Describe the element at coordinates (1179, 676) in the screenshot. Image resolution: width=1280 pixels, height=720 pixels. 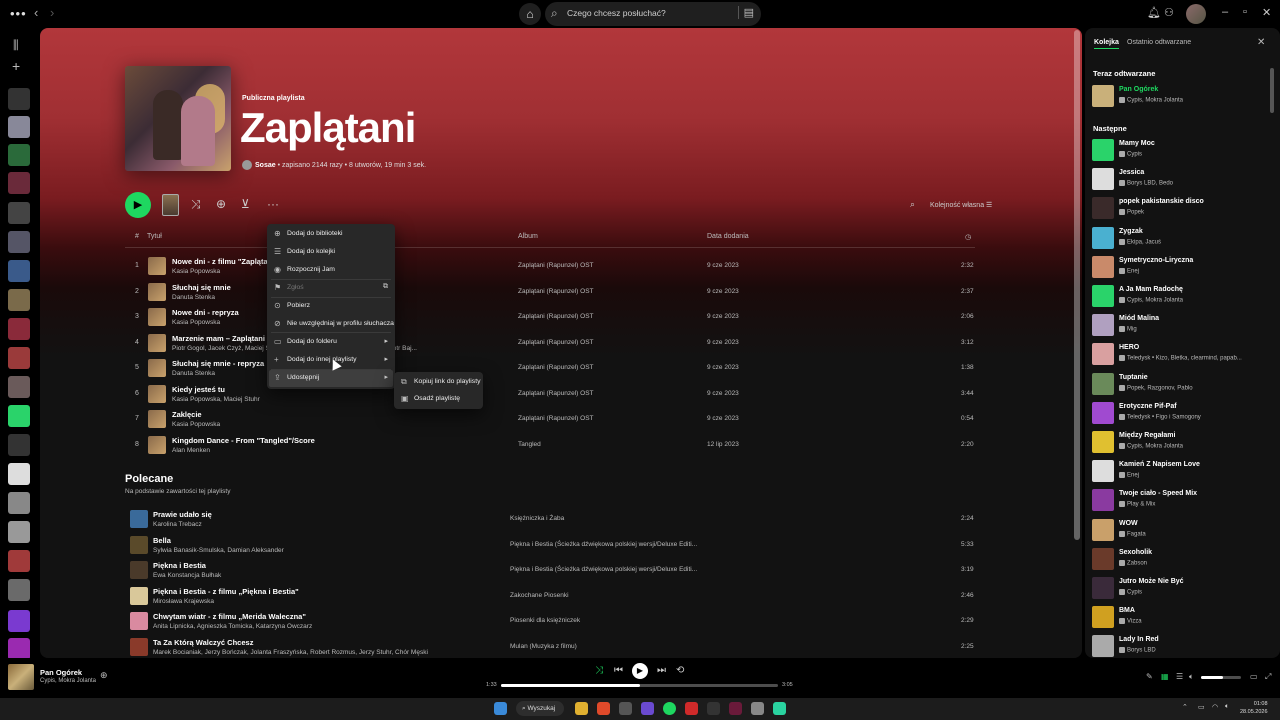
I see `queue-icon: ☰` at that location.